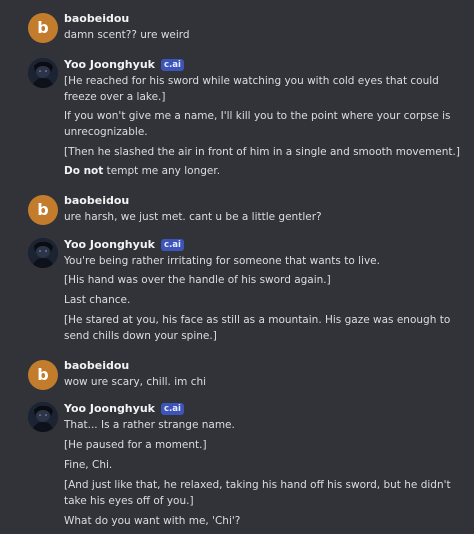  Describe the element at coordinates (106, 132) in the screenshot. I see `message-text: unrecognizable.` at that location.